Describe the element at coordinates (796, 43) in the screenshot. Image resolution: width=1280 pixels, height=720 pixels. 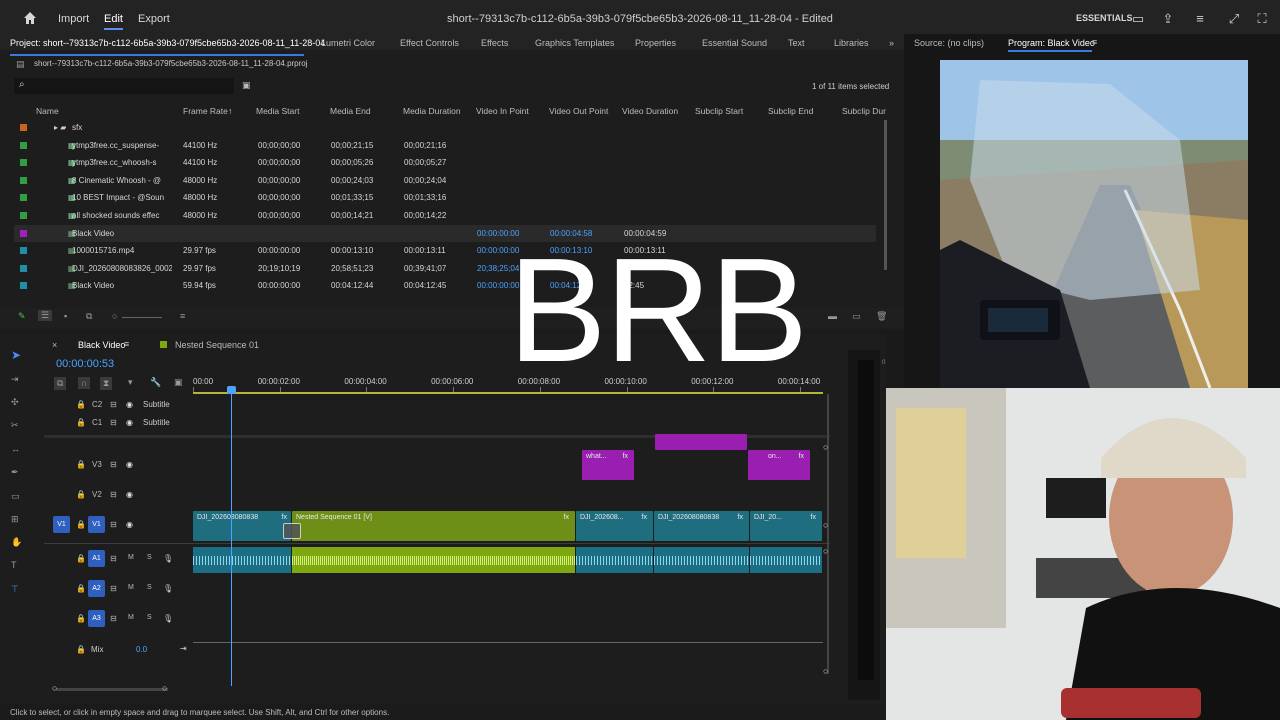
I see `tab-text: Text` at that location.